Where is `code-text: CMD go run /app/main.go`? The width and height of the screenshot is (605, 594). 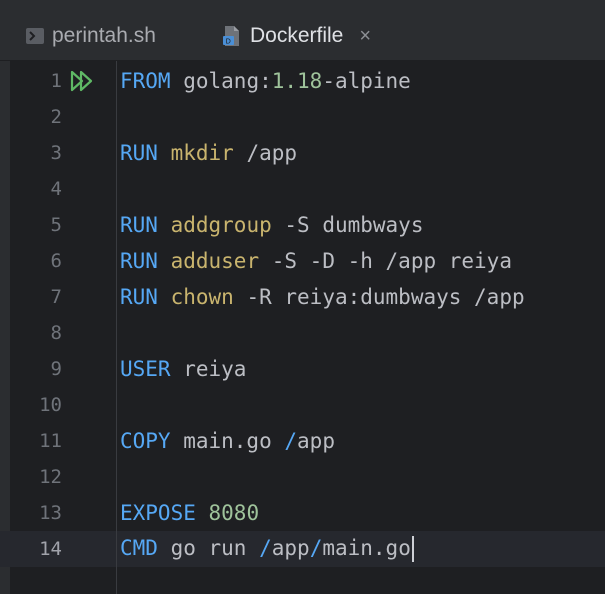 code-text: CMD go run /app/main.go is located at coordinates (267, 549).